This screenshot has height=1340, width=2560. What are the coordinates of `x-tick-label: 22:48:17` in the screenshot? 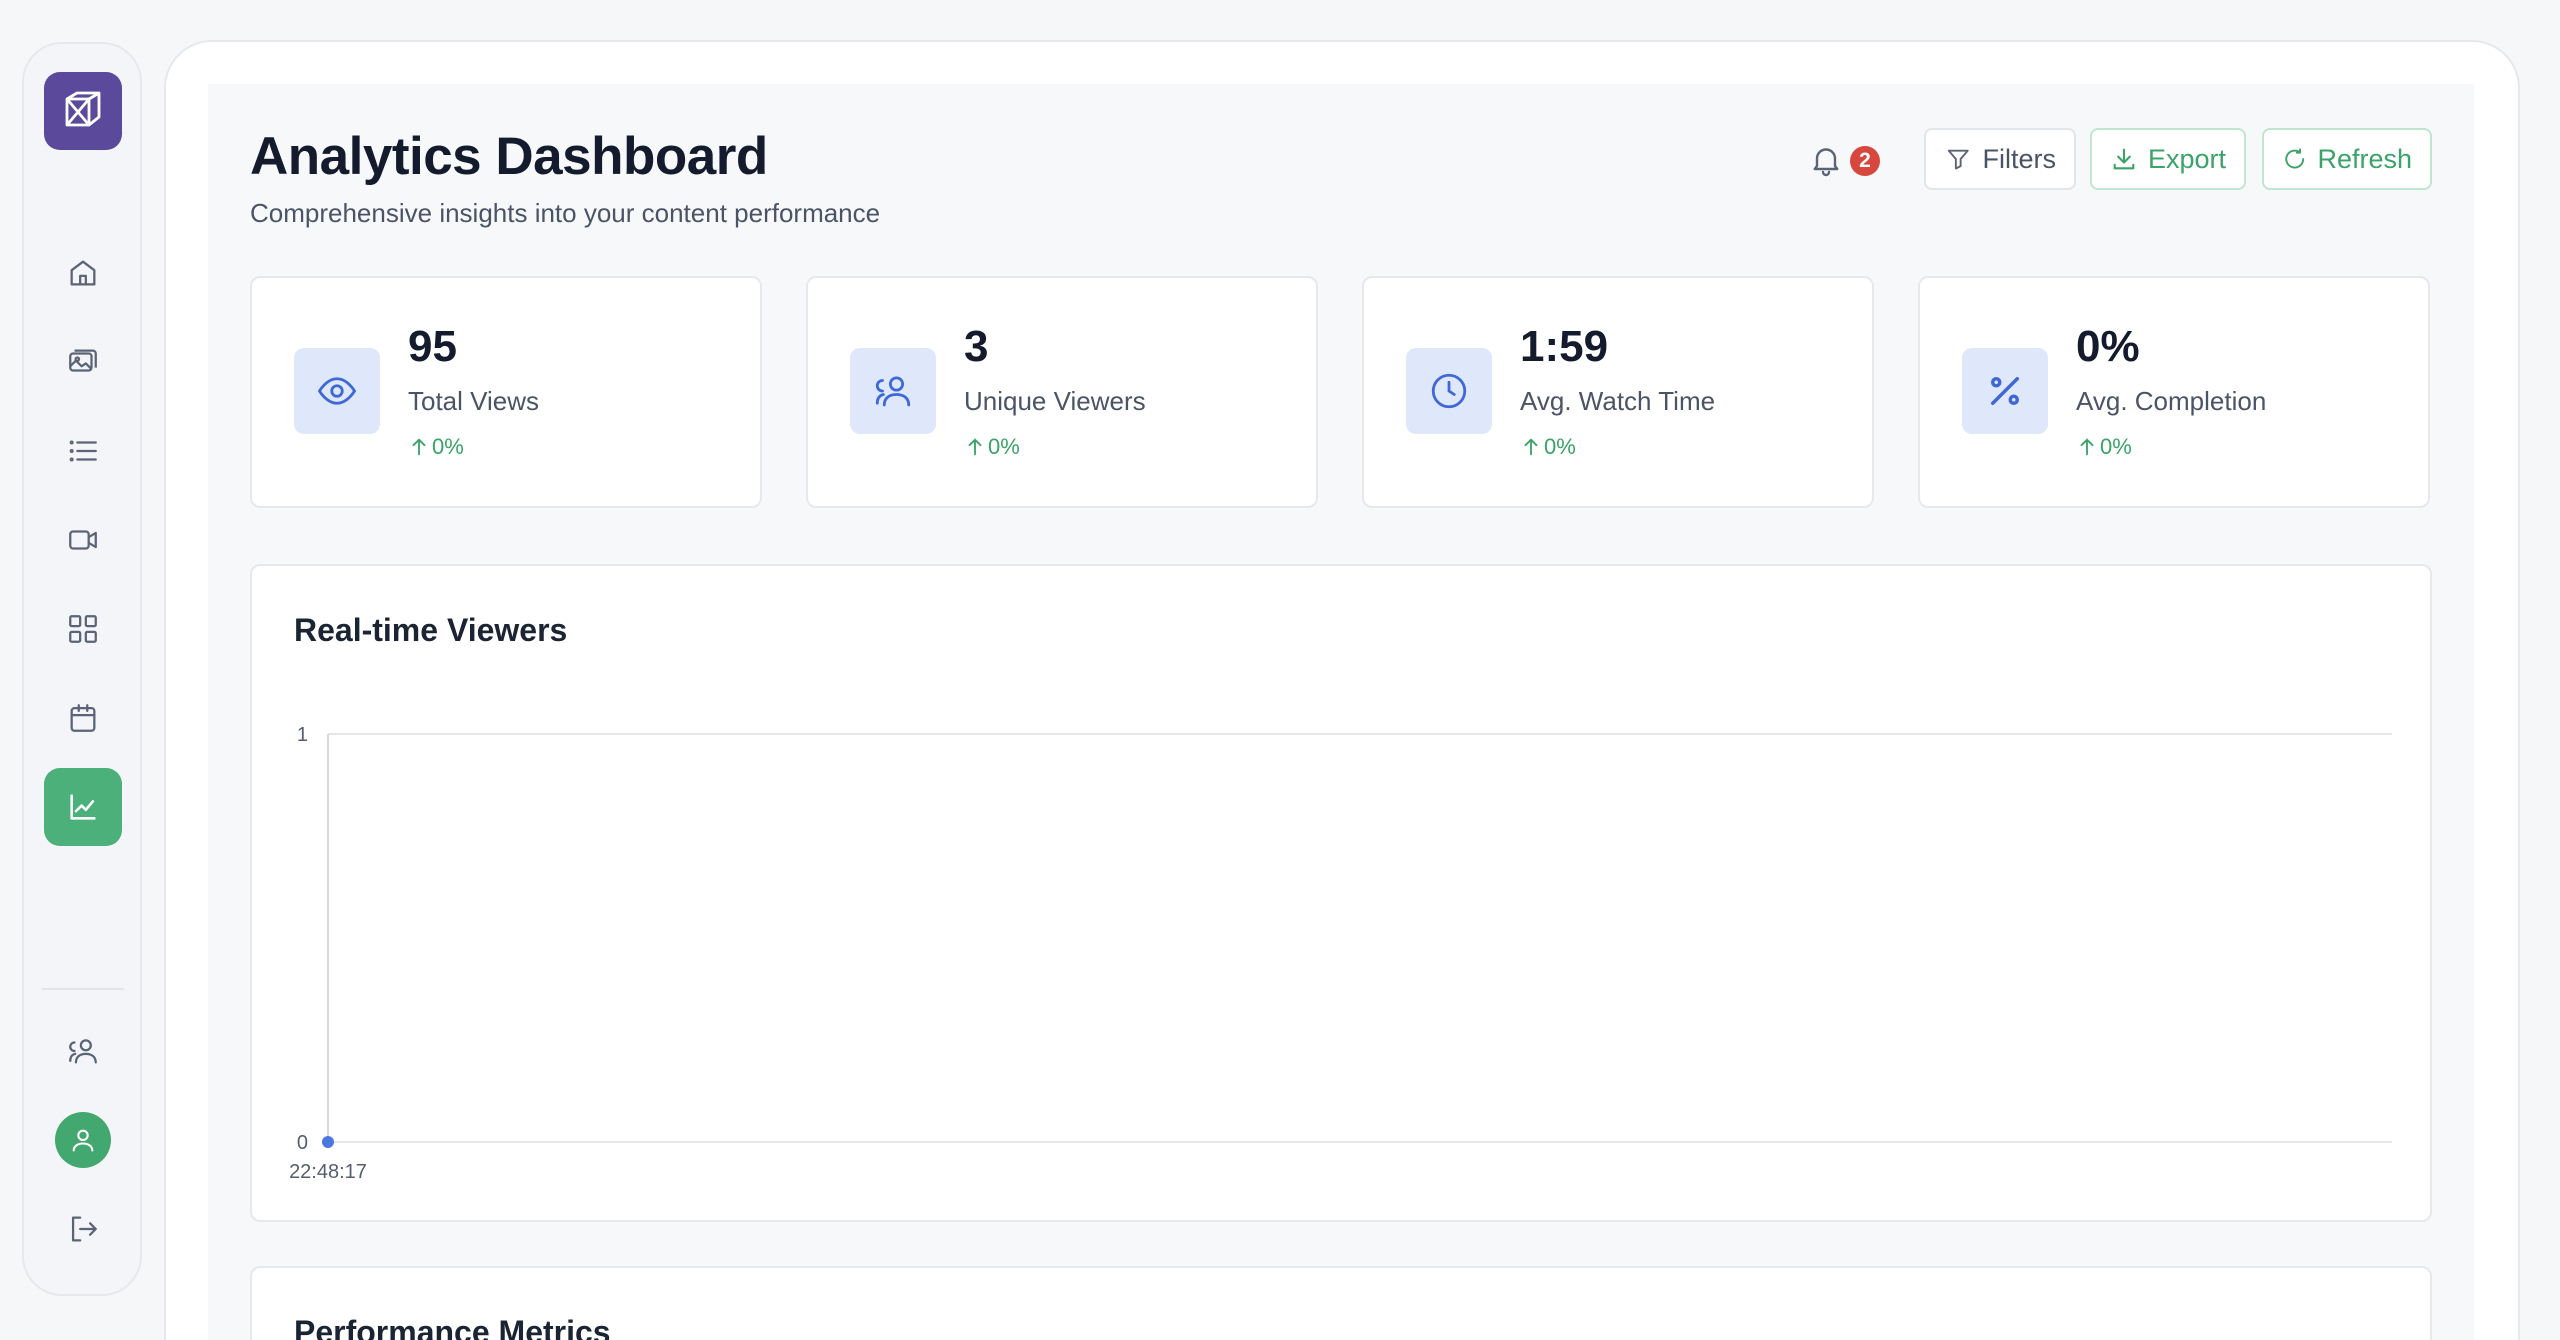 It's located at (328, 1172).